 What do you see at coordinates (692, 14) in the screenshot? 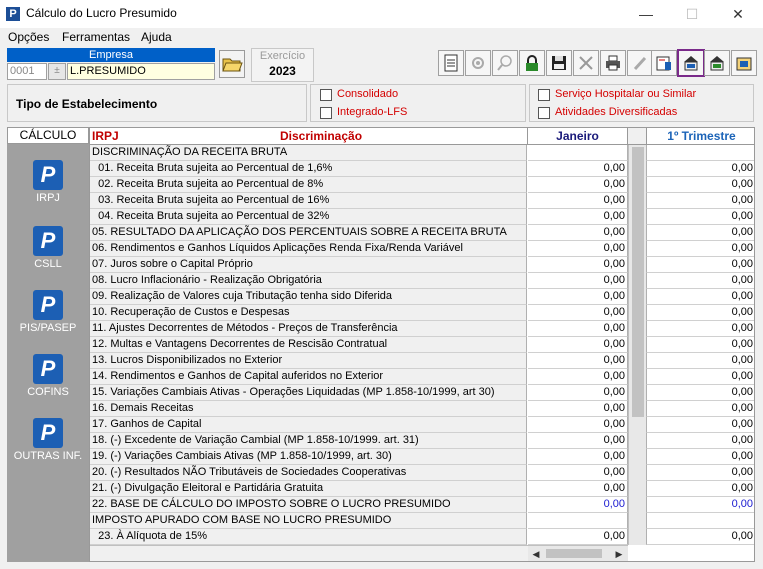
I see `maximize-button: ☐` at bounding box center [692, 14].